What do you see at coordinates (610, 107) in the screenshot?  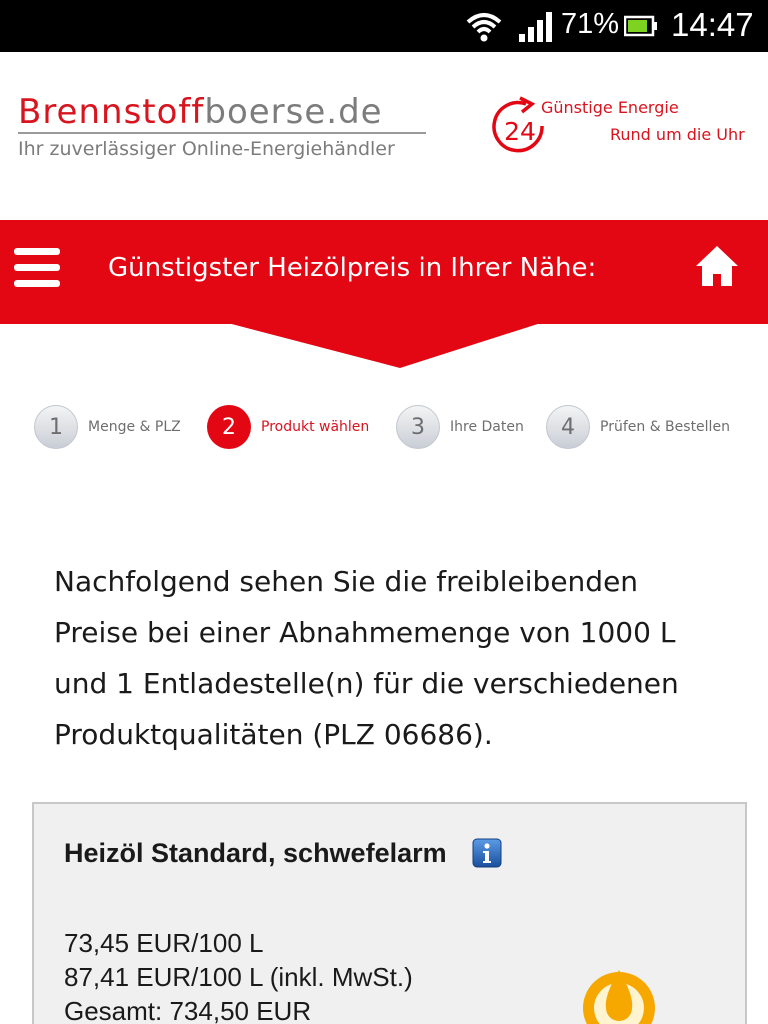 I see `promo-line-1: Günstige Energie` at bounding box center [610, 107].